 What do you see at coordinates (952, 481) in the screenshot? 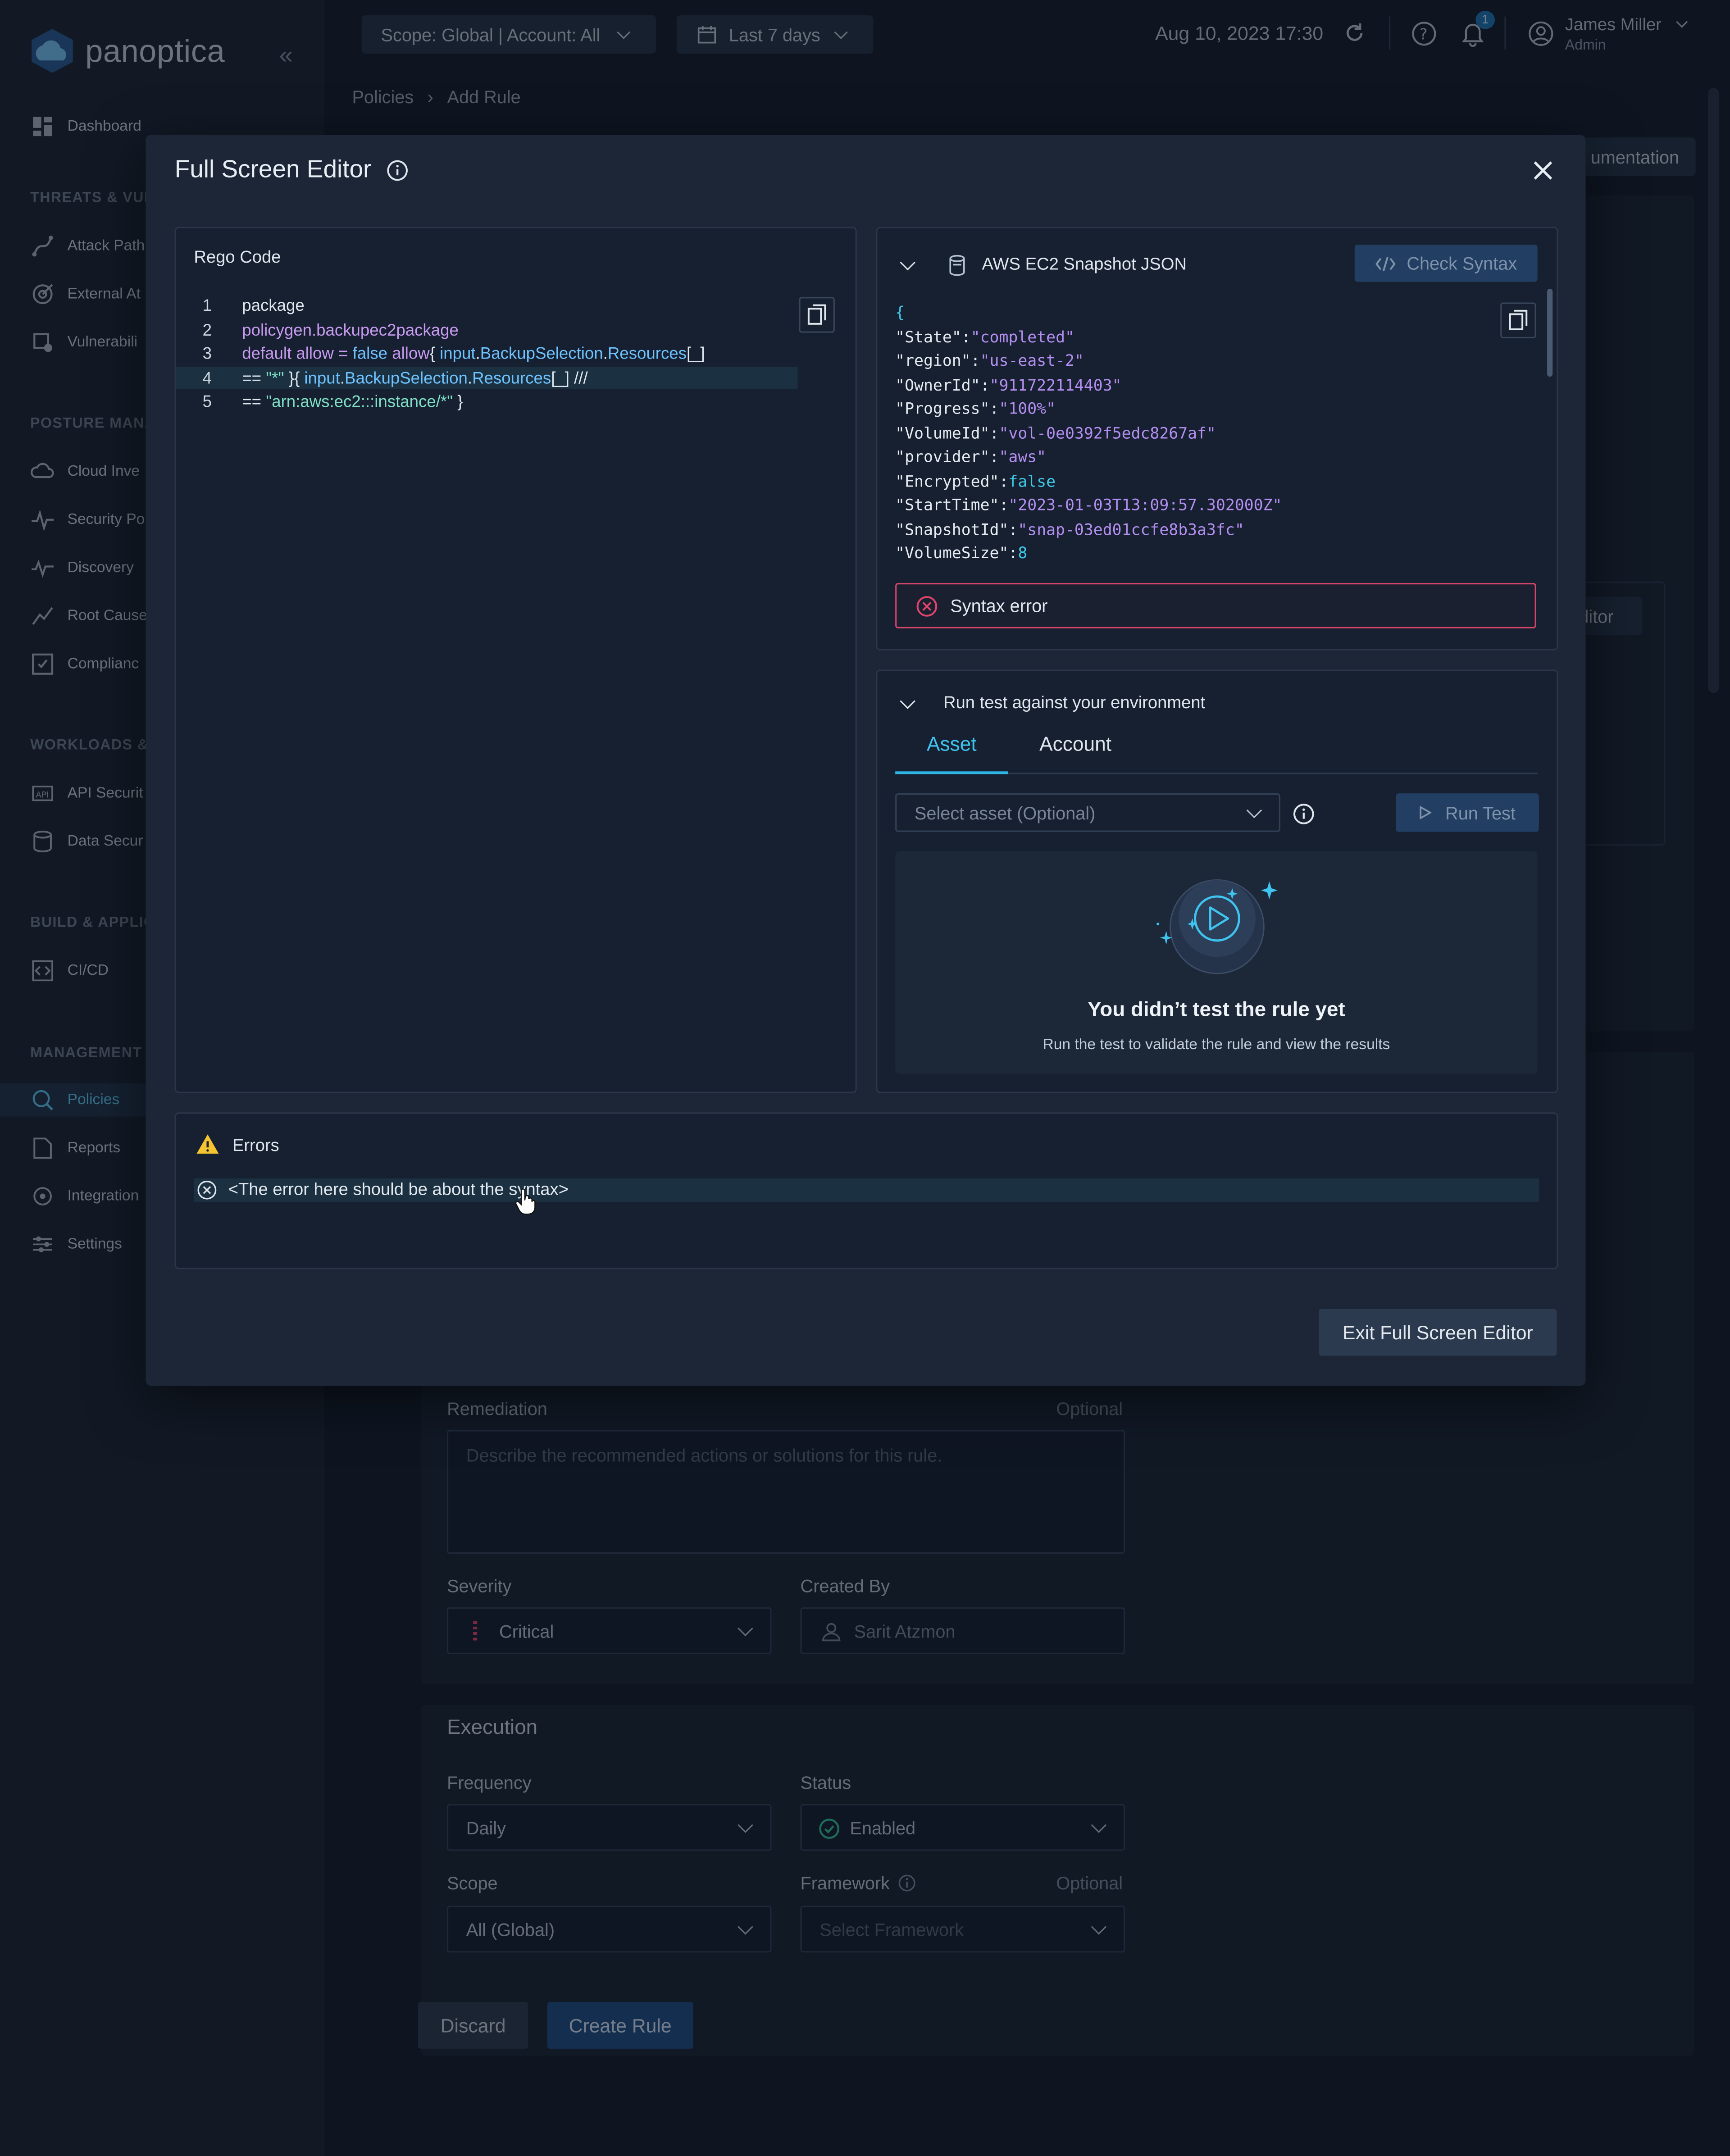
I see `json-key: "Encrypted":` at bounding box center [952, 481].